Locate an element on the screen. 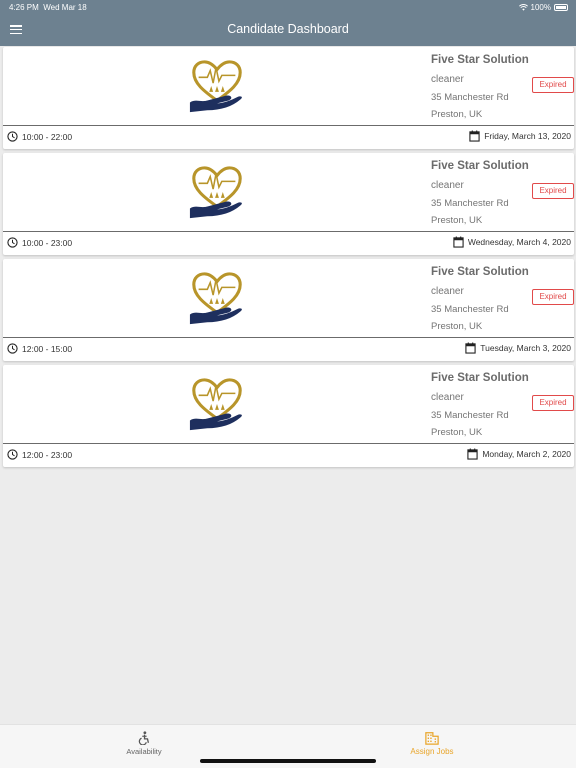  accessibility-icon is located at coordinates (144, 738).